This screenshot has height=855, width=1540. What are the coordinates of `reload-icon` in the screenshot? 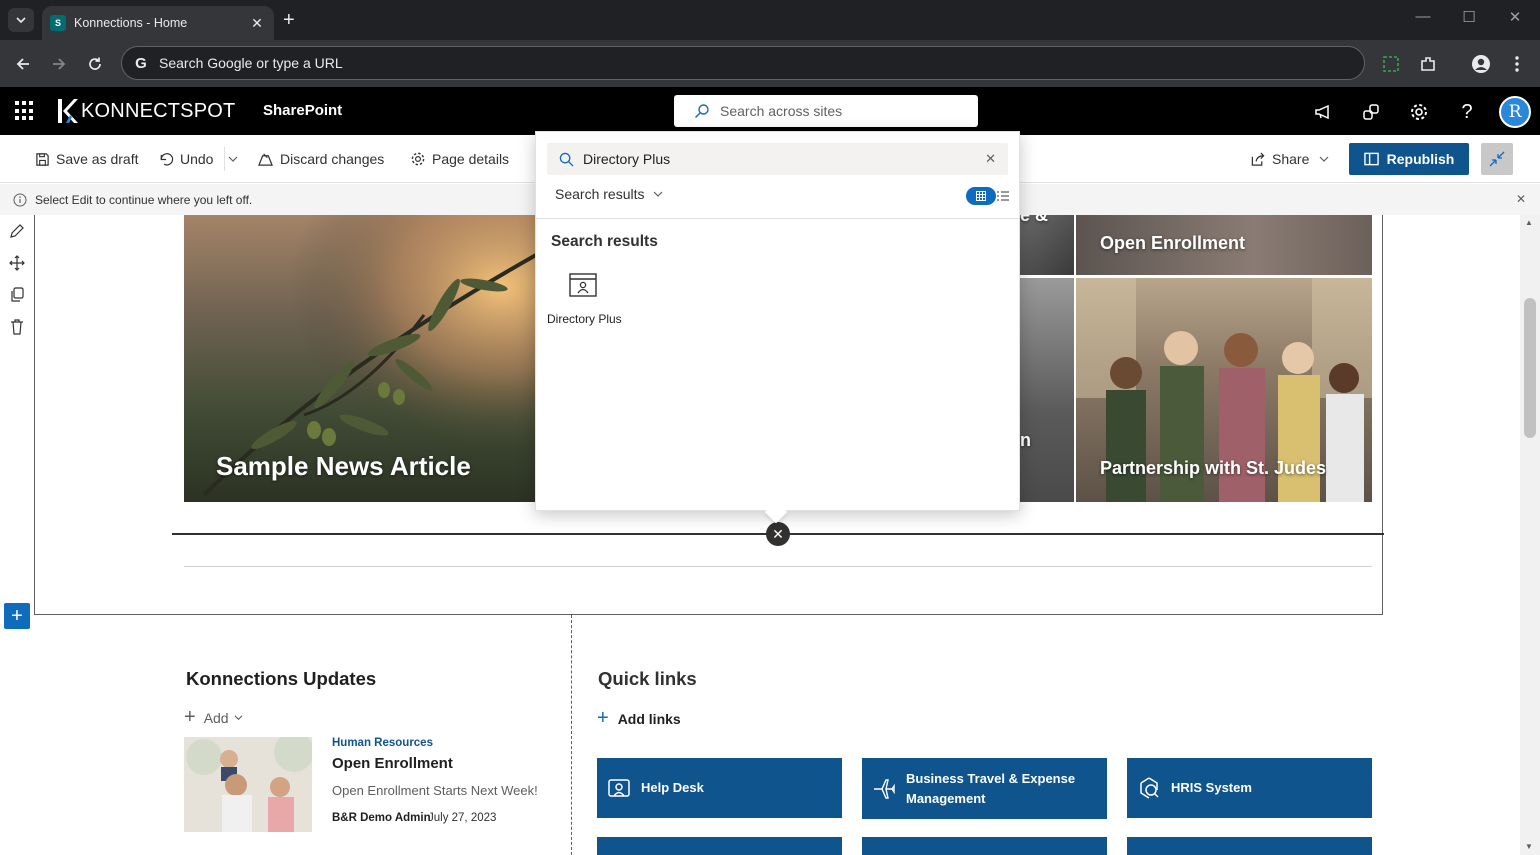 It's located at (95, 64).